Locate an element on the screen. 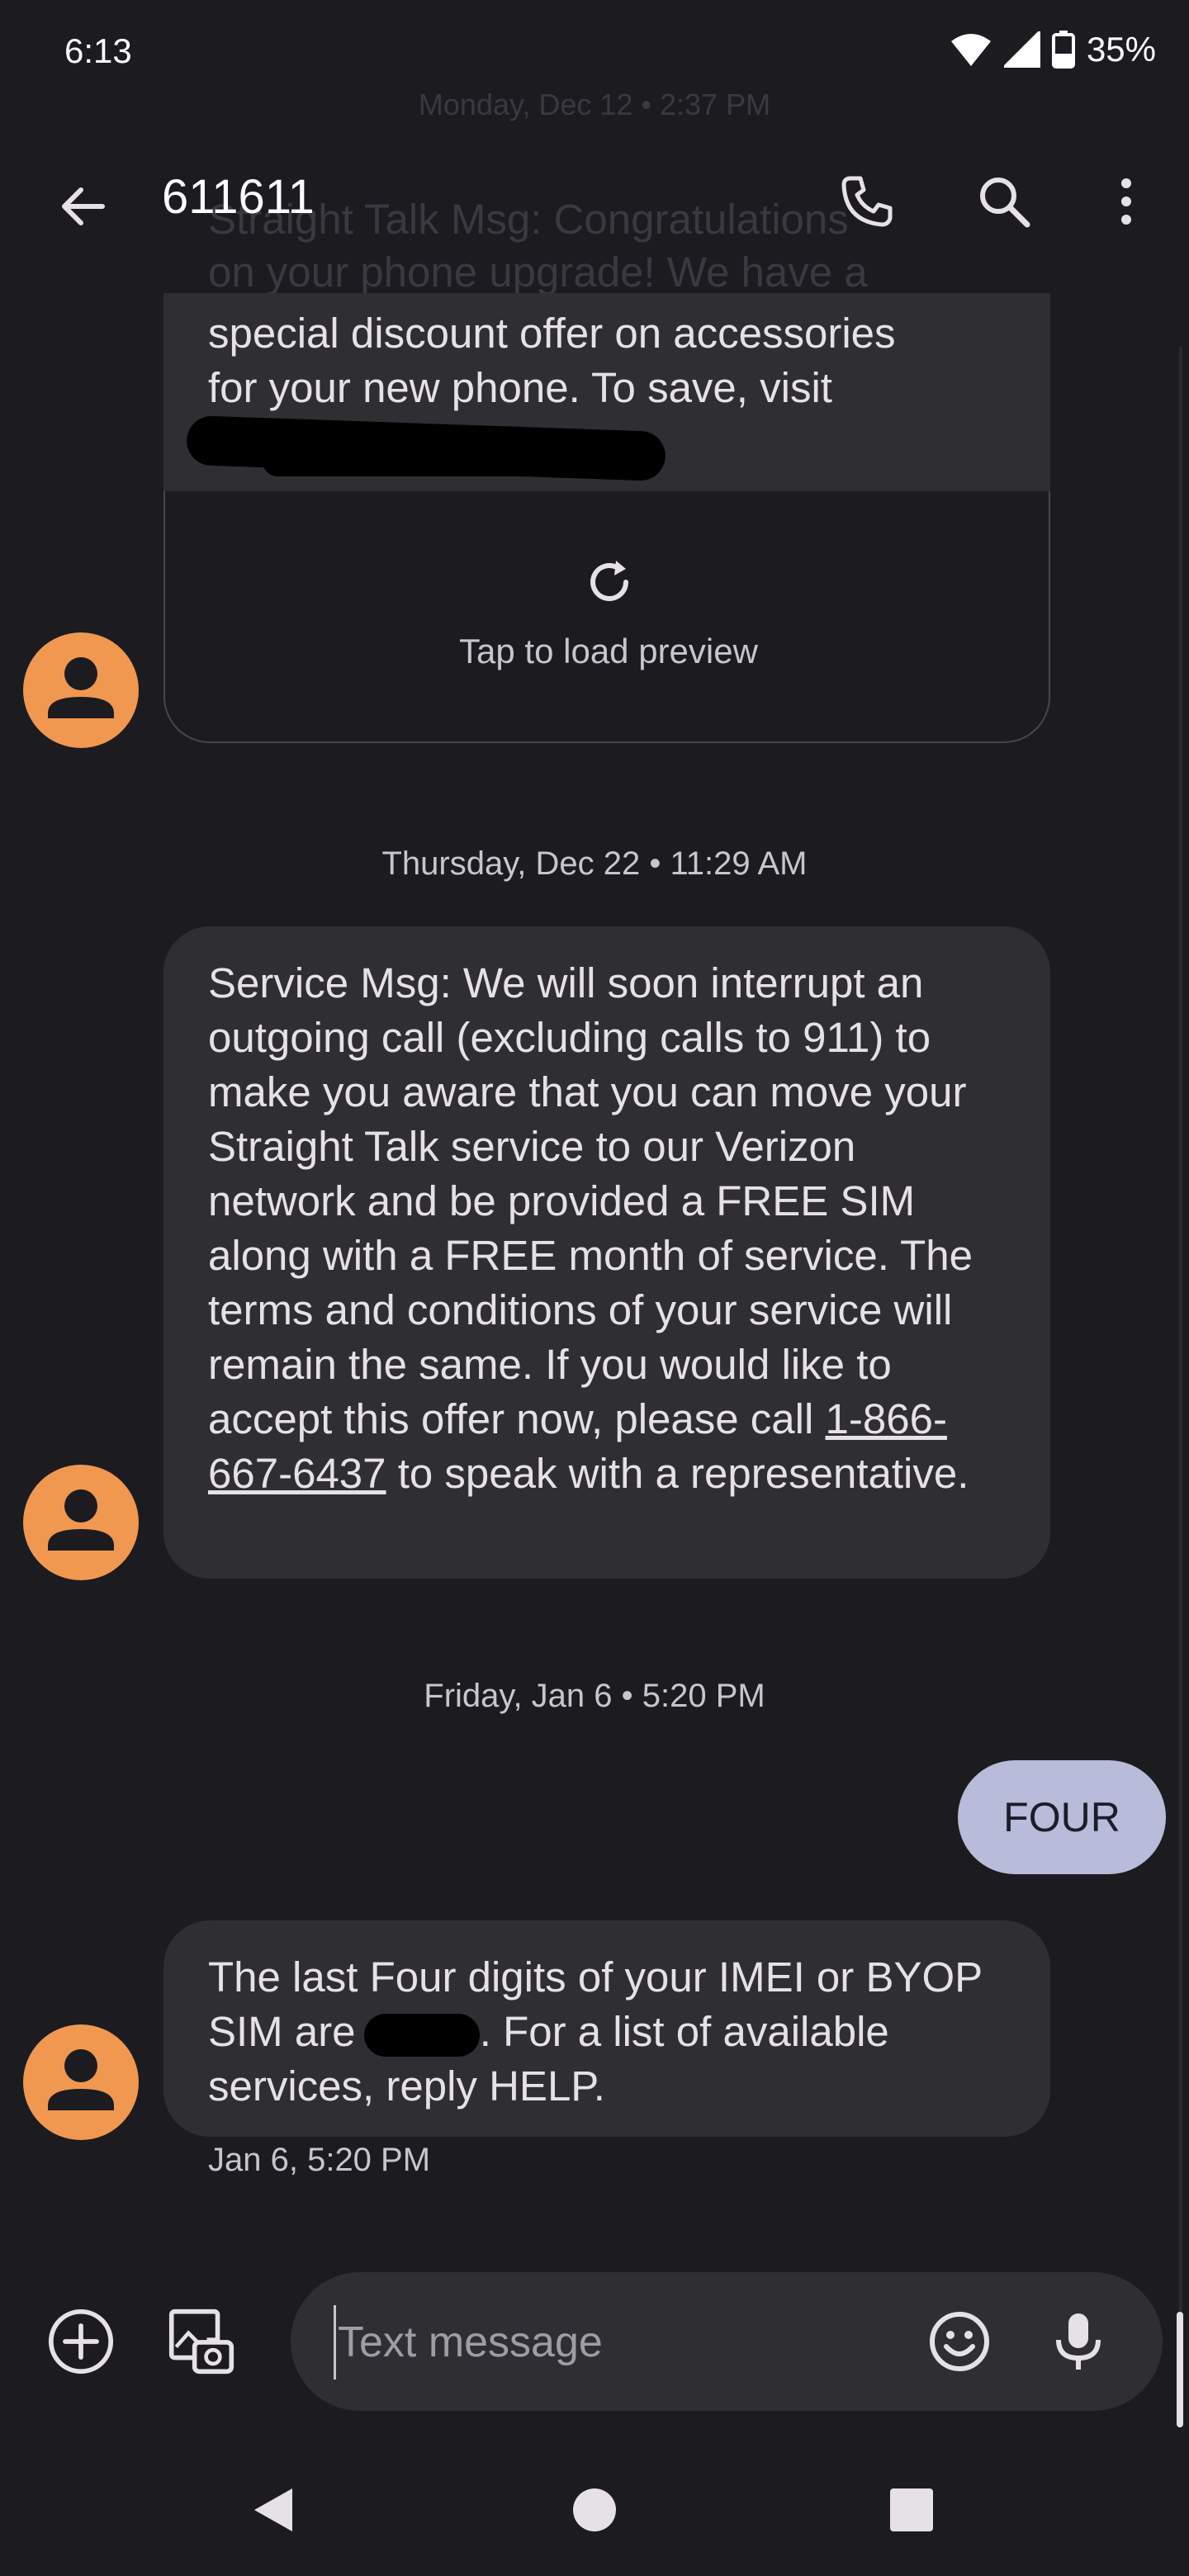  wifi-icon is located at coordinates (970, 50).